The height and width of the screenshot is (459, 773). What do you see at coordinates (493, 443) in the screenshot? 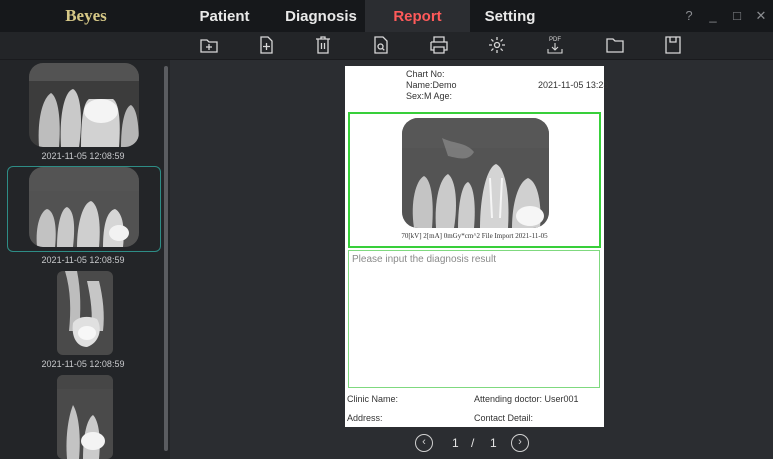
I see `total-pages: 1` at bounding box center [493, 443].